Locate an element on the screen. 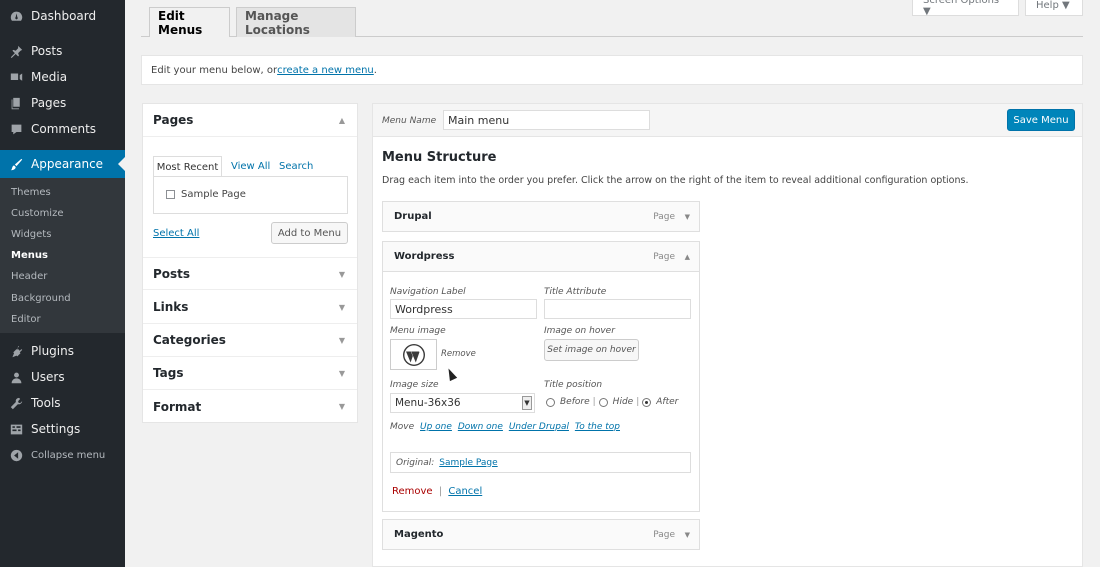  move-up-one-link: Up one is located at coordinates (436, 427).